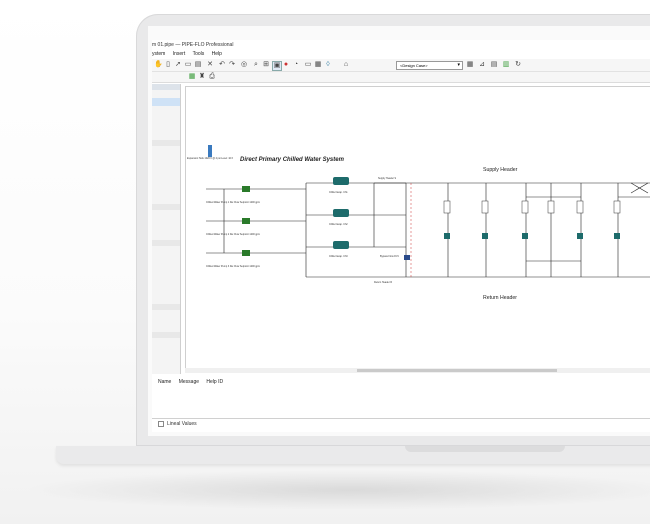 This screenshot has height=524, width=650. I want to click on sheet-icon: ▥, so click(506, 65).